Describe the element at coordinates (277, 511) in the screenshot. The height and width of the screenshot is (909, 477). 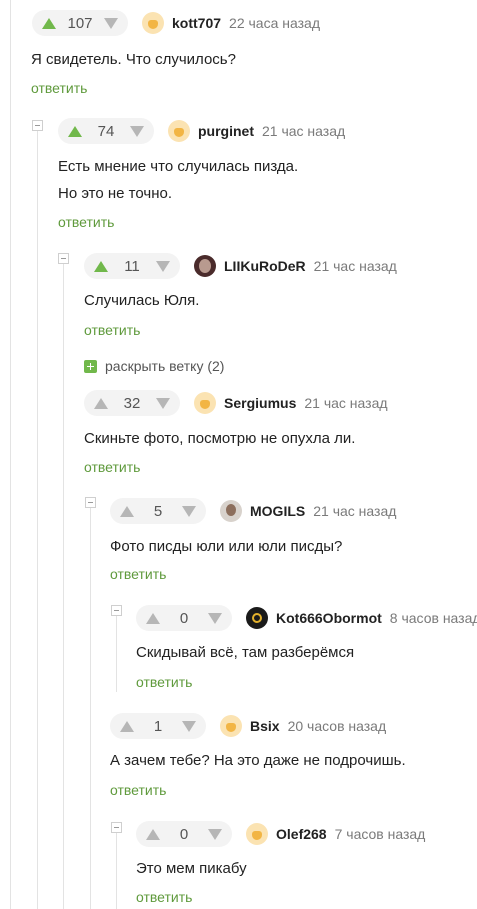
I see `username: MOGILS` at that location.